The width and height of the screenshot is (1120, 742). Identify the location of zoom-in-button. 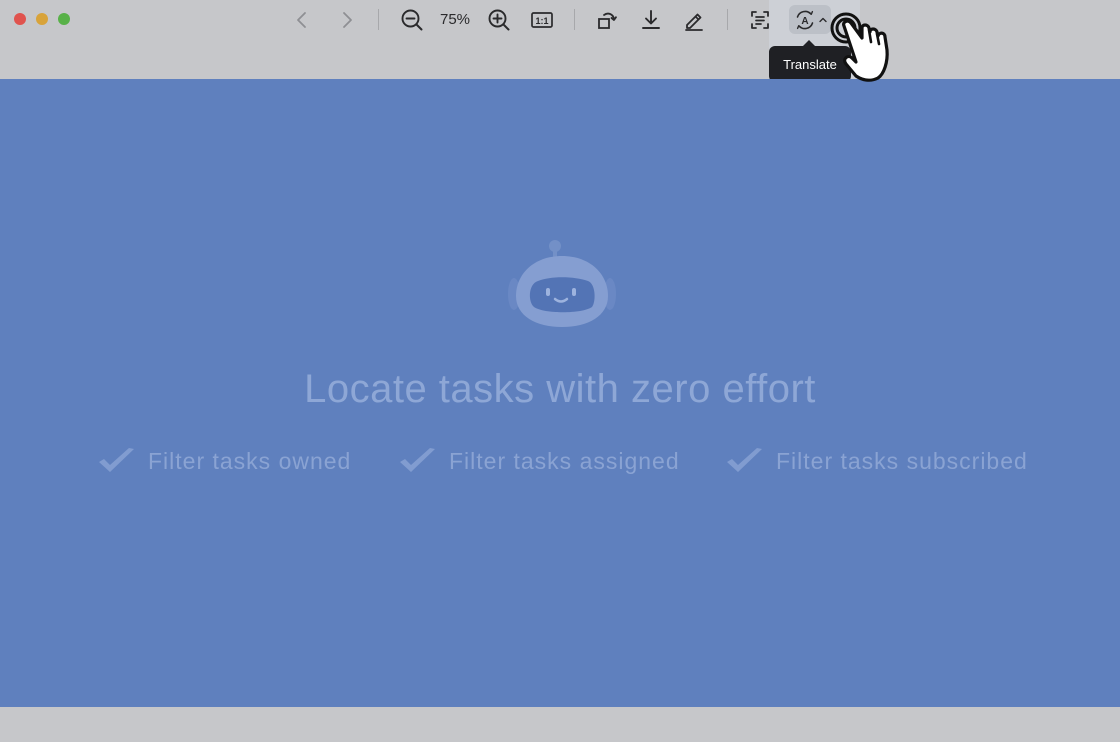
(499, 20).